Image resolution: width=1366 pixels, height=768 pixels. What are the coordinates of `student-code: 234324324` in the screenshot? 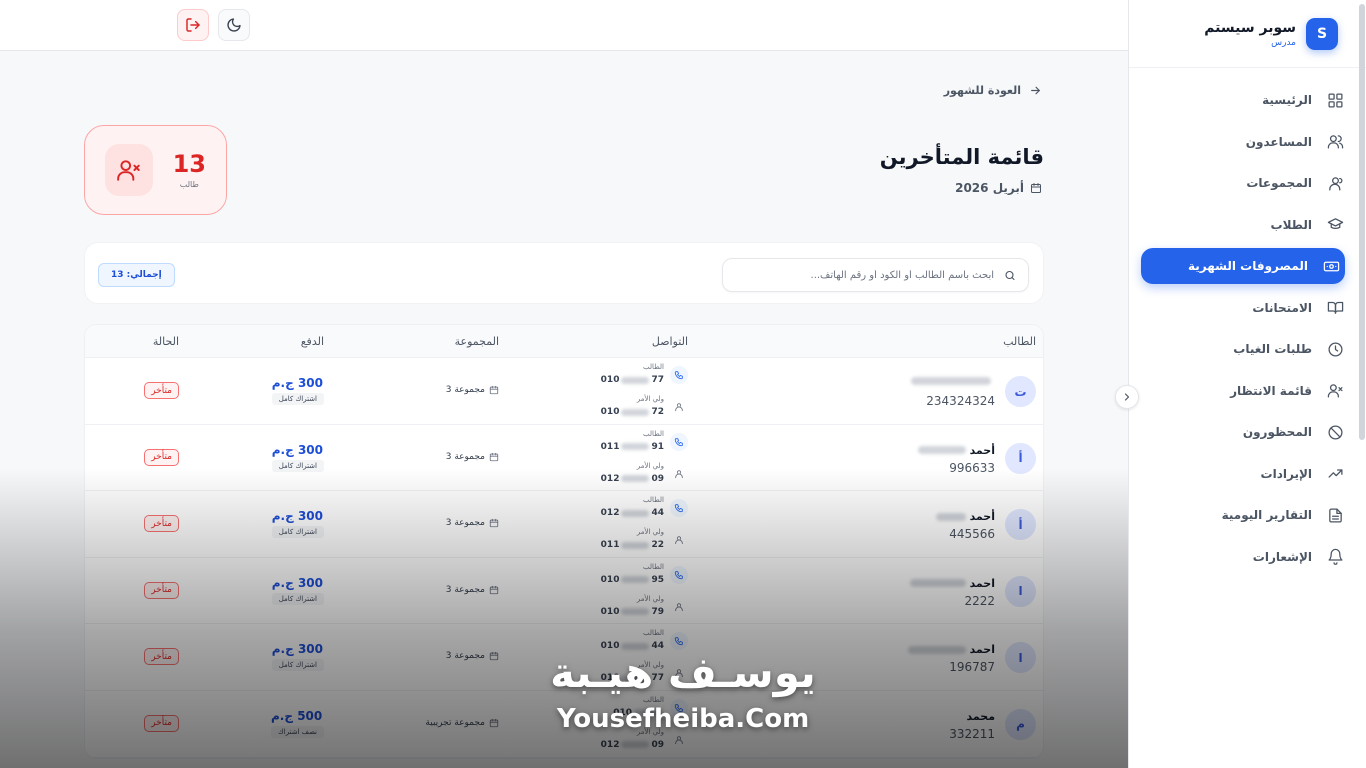 It's located at (960, 401).